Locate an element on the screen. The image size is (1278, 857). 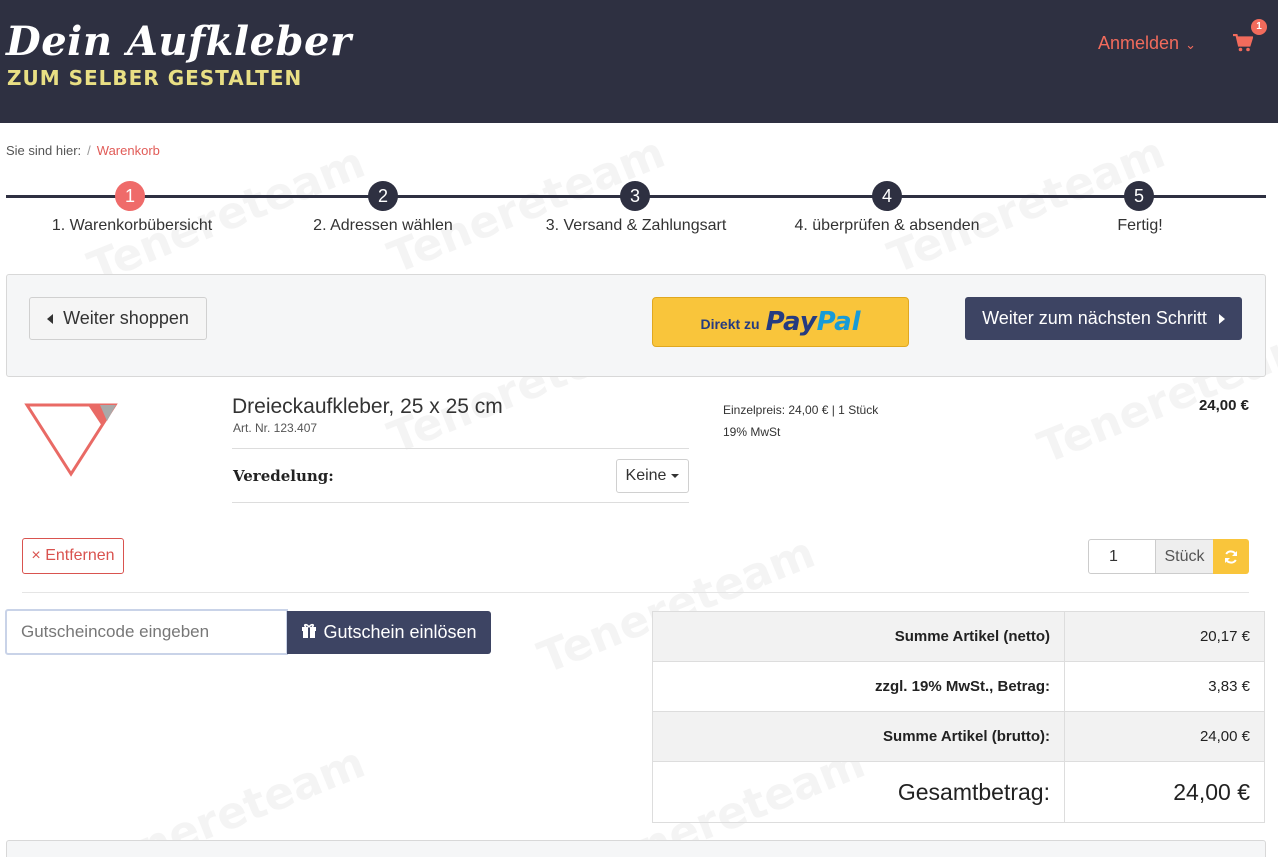
cart-icon is located at coordinates (1244, 43).